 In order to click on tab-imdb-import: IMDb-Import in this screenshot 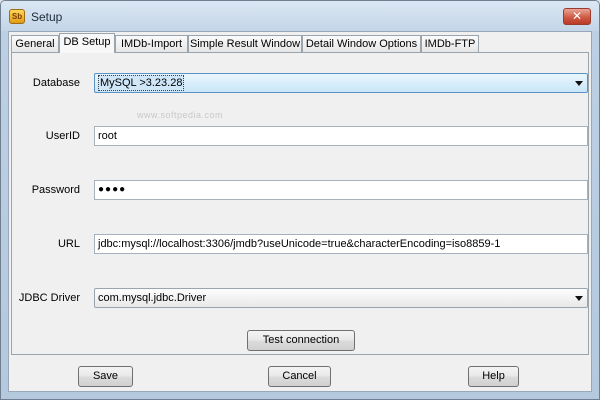, I will do `click(151, 43)`.